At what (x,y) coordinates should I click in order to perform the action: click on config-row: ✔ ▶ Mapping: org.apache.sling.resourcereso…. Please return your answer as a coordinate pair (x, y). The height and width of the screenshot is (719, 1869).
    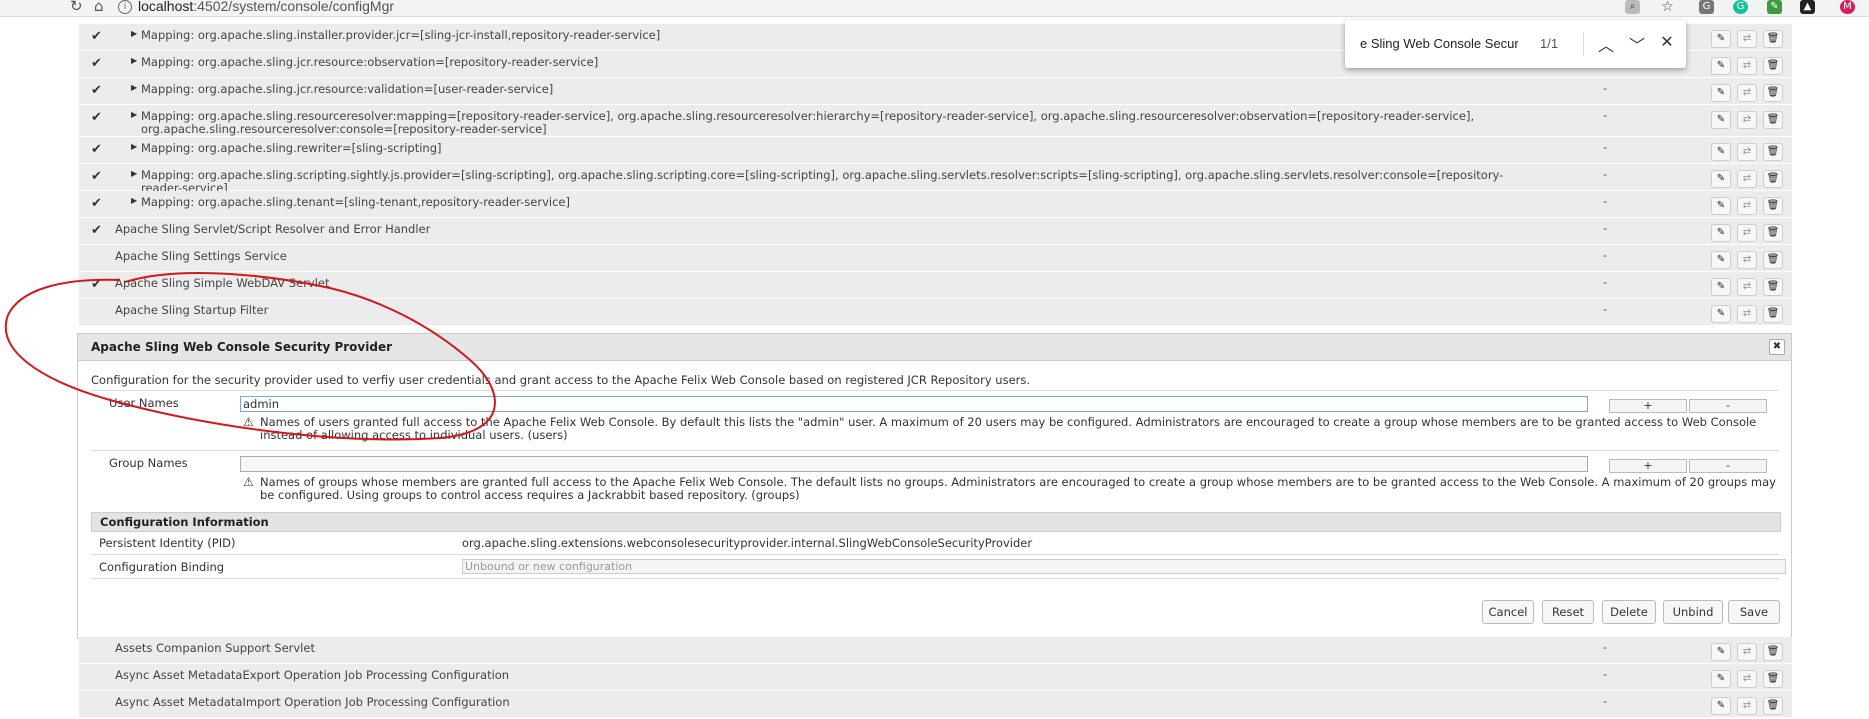
    Looking at the image, I should click on (935, 121).